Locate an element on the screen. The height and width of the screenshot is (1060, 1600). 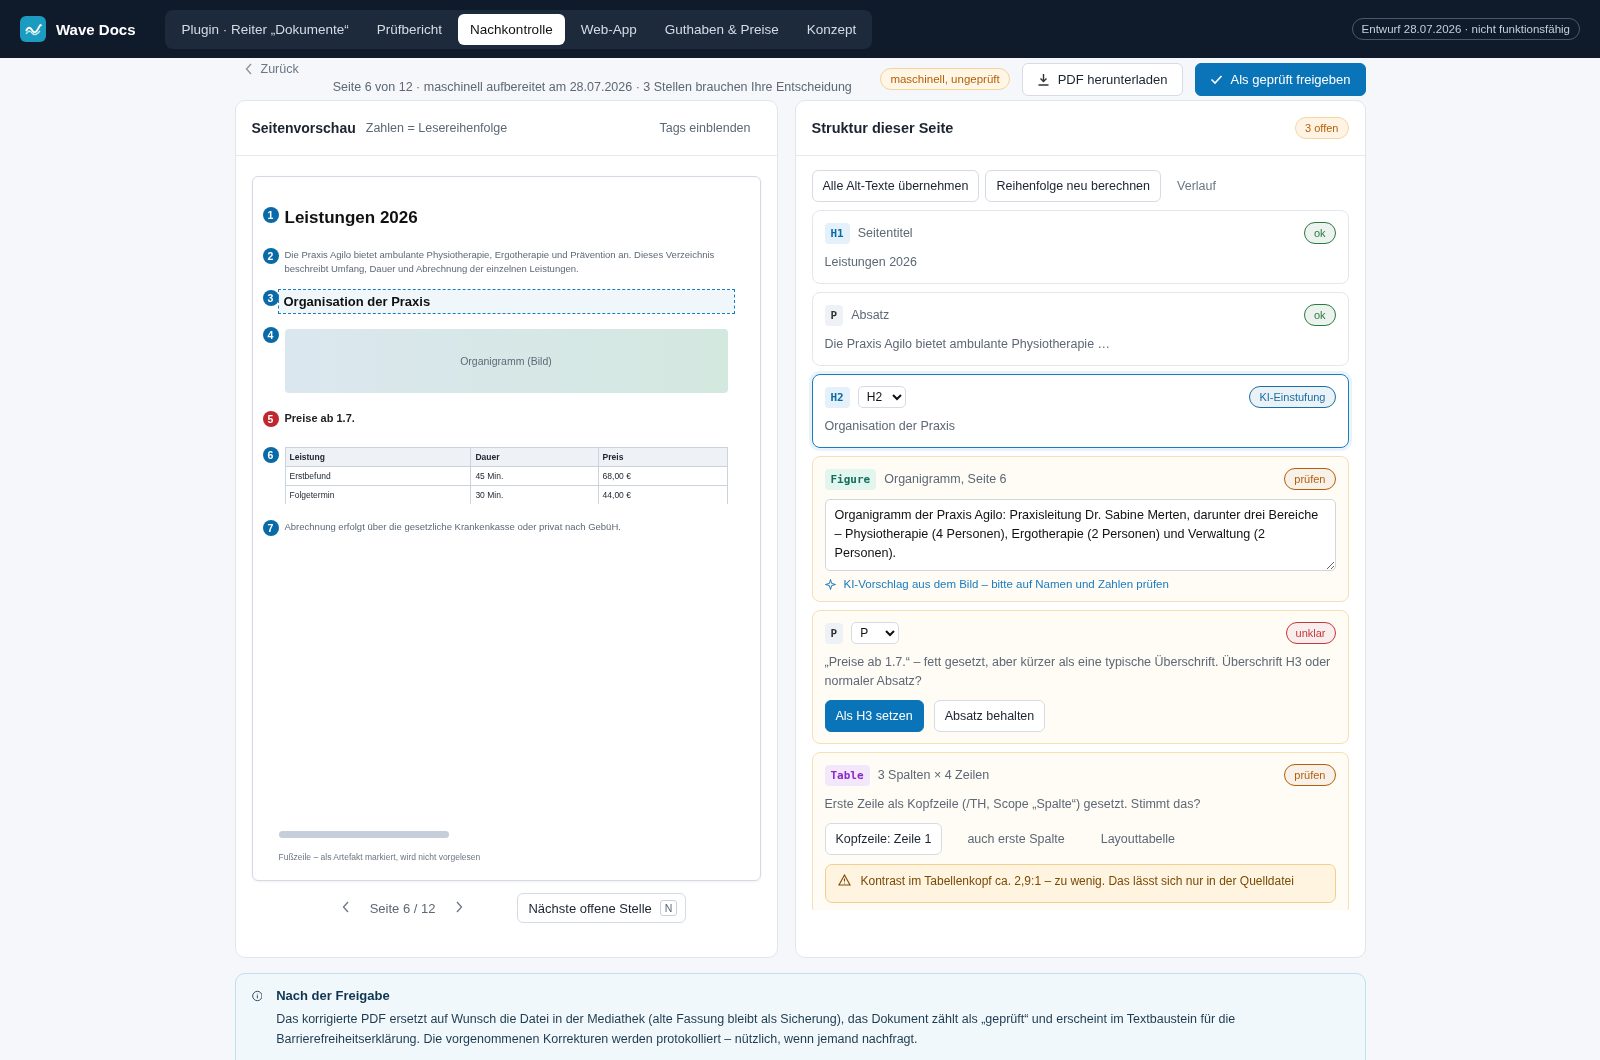
element-text: Leistungen 2026 is located at coordinates (871, 262).